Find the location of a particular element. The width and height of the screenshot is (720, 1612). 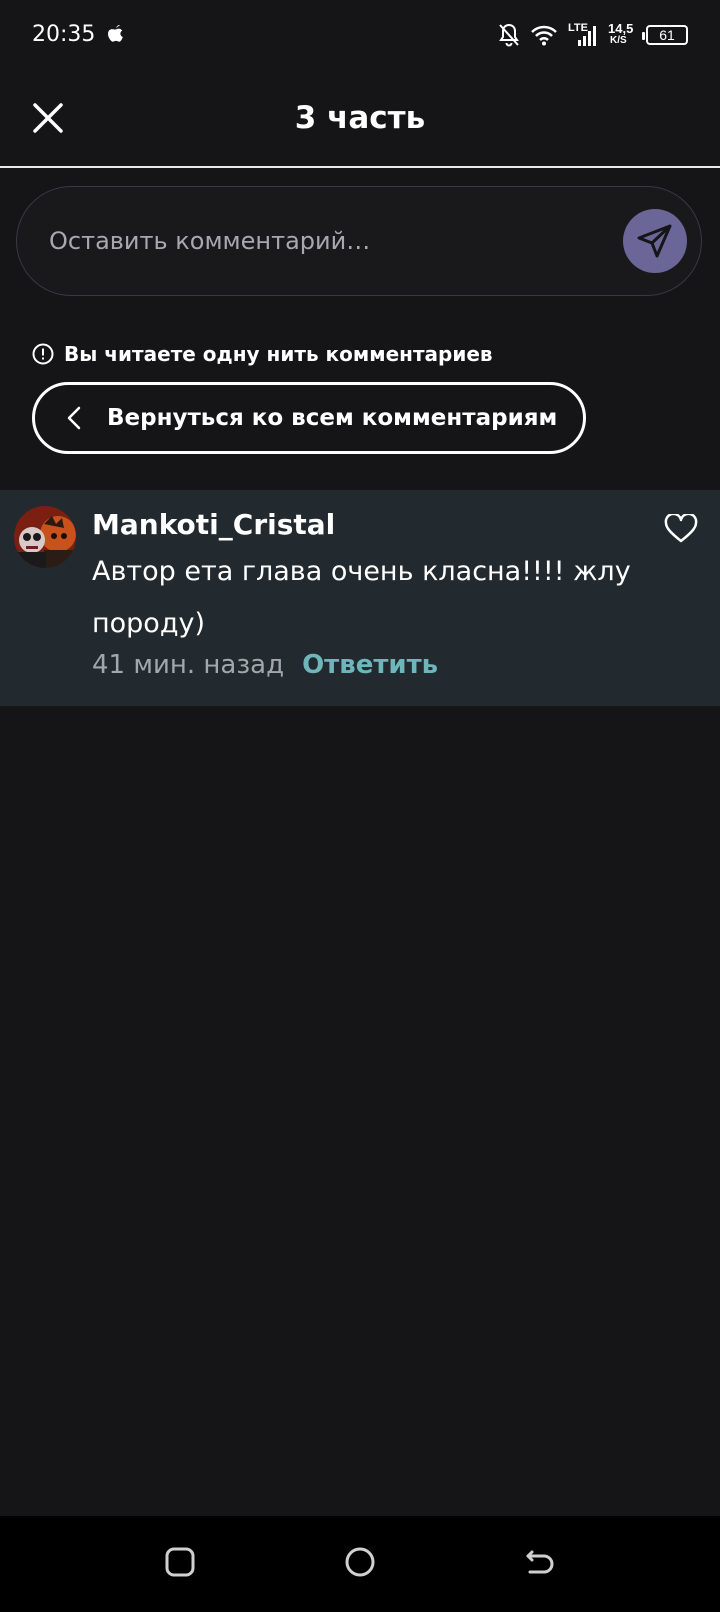

circle-icon is located at coordinates (360, 1562).